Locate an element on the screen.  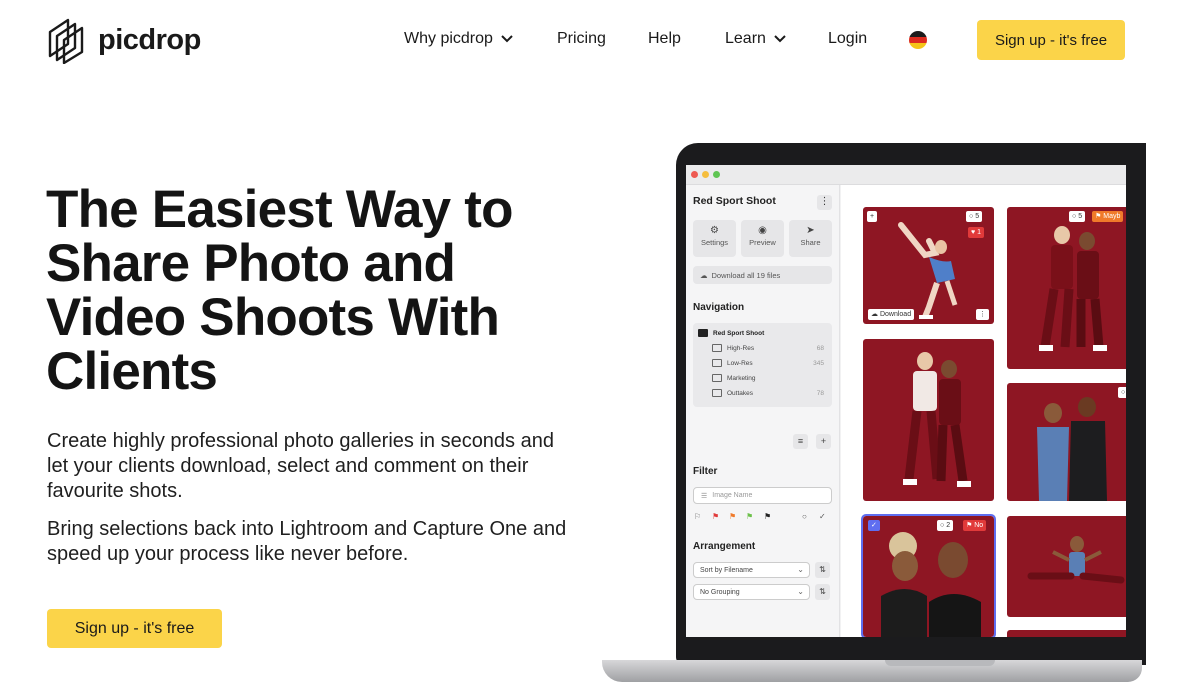
maximize-window-icon is located at coordinates (716, 174).